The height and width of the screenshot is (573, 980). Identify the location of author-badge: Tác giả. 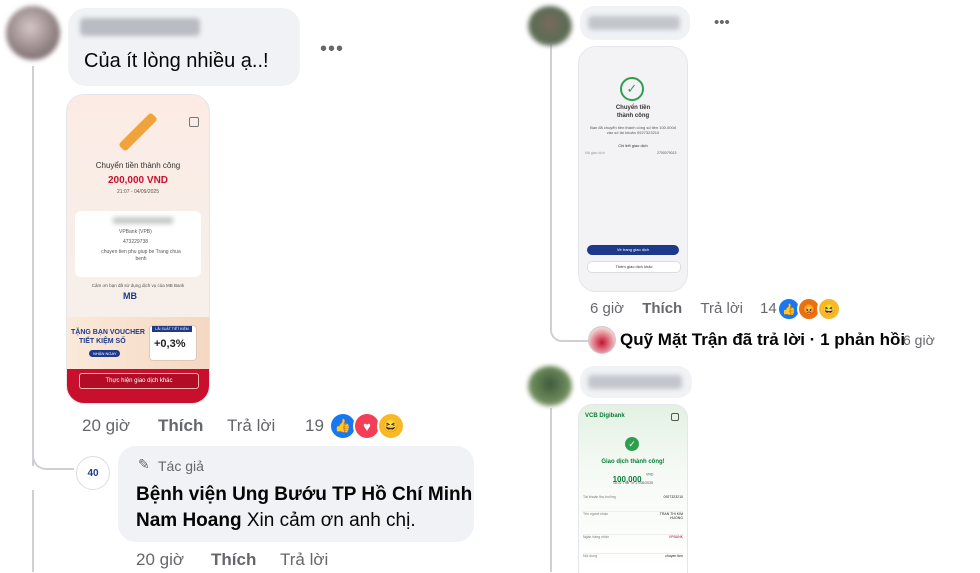
(181, 466).